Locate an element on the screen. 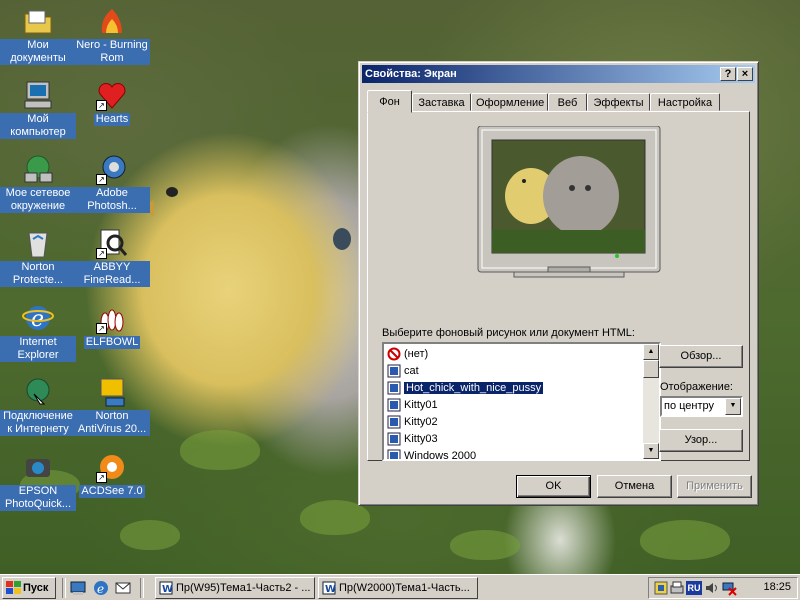 The image size is (800, 600). desktop-icon-hearts: ↗ Hearts is located at coordinates (112, 102).